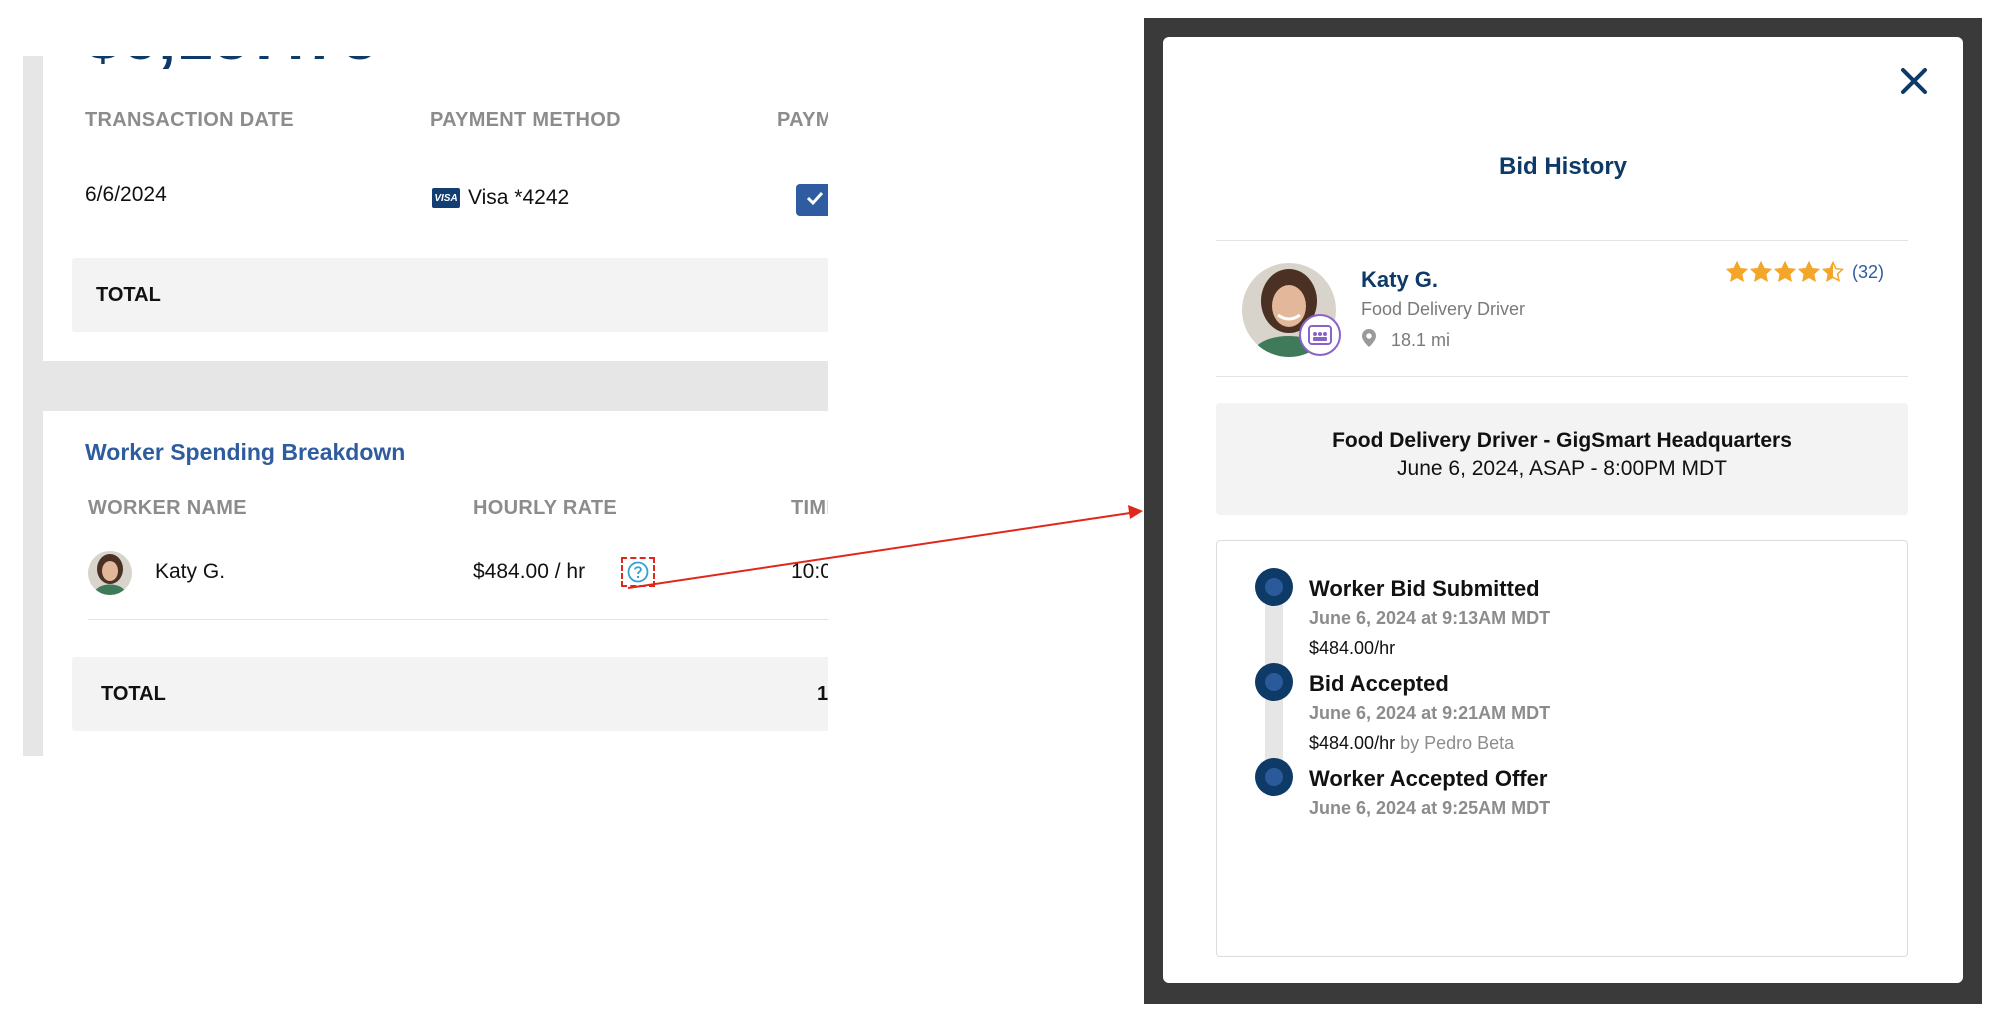 The image size is (2000, 1024). I want to click on question-circle-icon, so click(638, 572).